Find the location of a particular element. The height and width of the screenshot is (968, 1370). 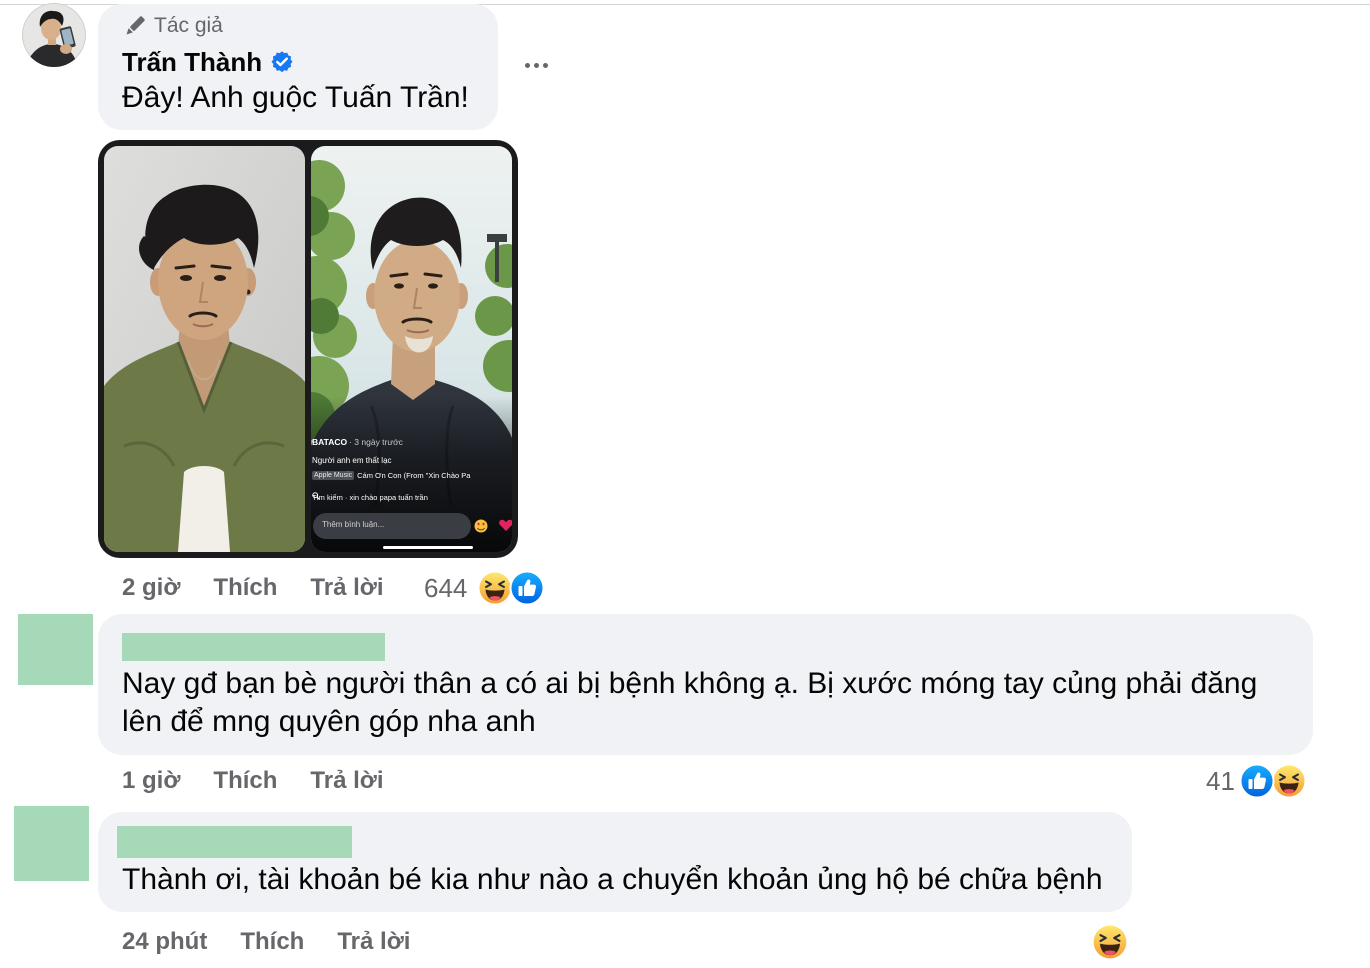

video-channel: BATACO is located at coordinates (330, 442).